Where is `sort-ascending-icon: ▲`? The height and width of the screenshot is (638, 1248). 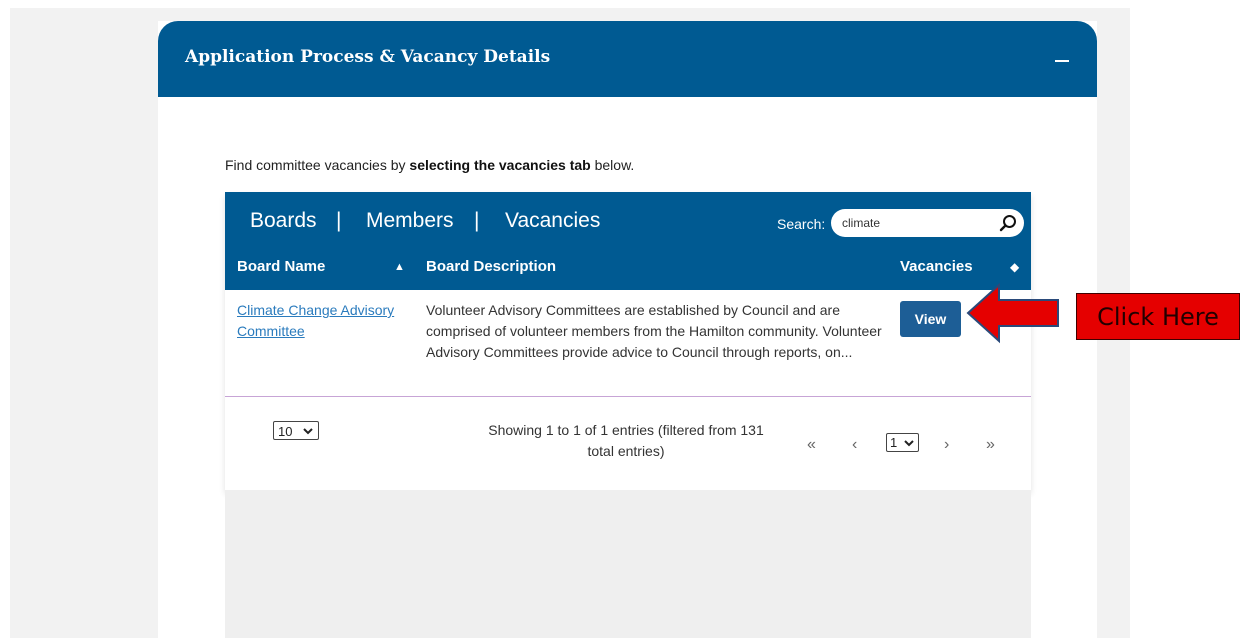
sort-ascending-icon: ▲ is located at coordinates (399, 267).